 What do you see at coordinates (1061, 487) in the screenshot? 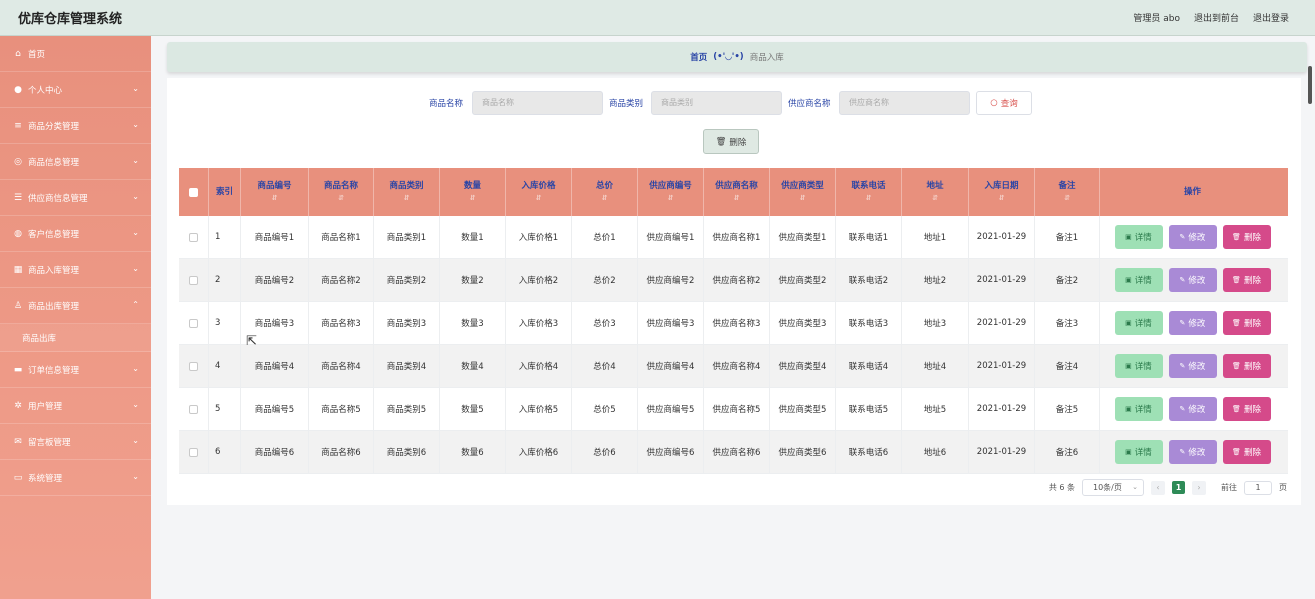
I see `total-count: 共 6 条` at bounding box center [1061, 487].